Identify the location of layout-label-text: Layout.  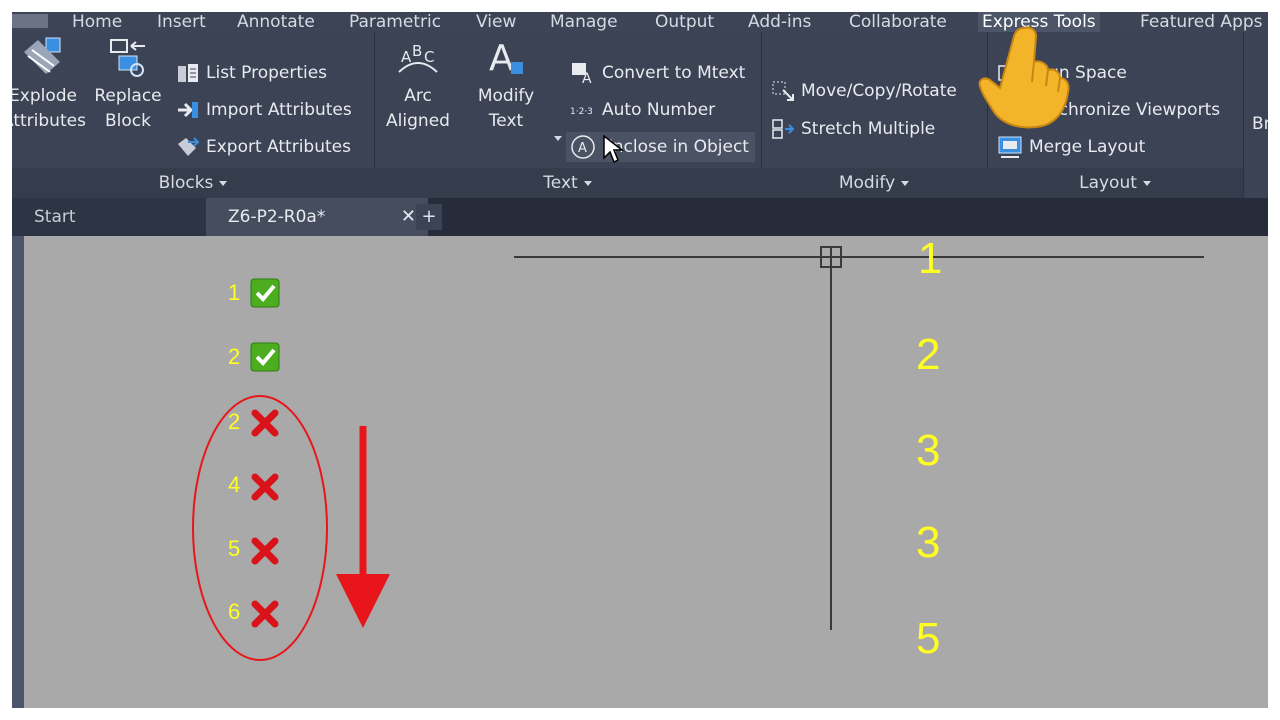
(1108, 183).